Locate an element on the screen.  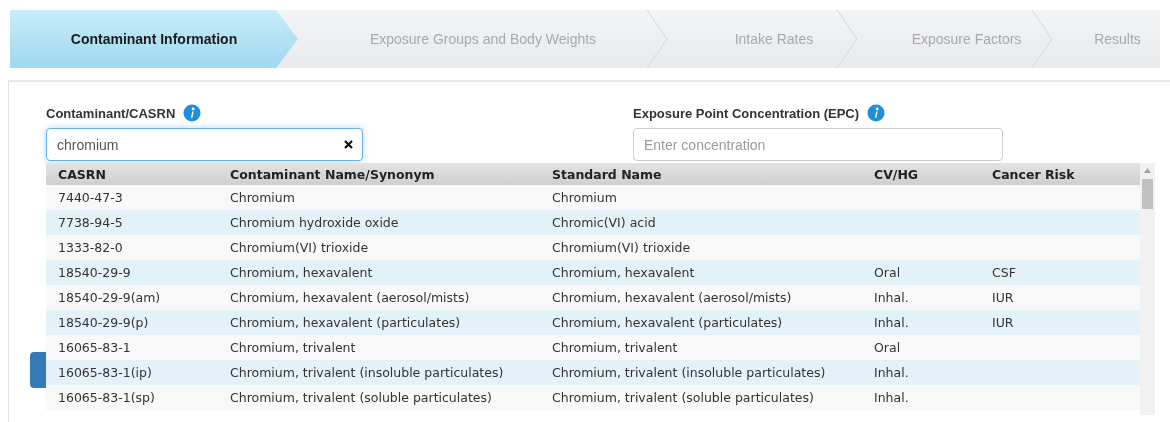
table-cell-text: 18540-29-9(am) is located at coordinates (109, 297).